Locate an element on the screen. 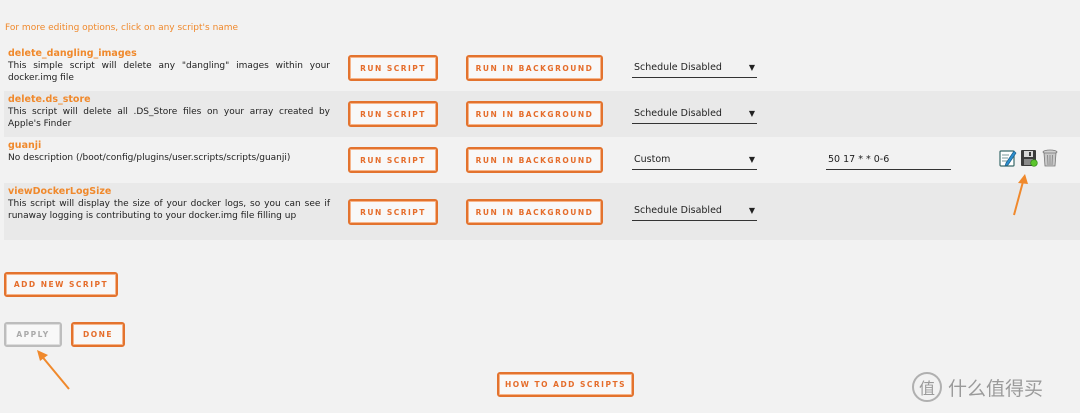 The height and width of the screenshot is (413, 1080). done-button: DONE is located at coordinates (98, 334).